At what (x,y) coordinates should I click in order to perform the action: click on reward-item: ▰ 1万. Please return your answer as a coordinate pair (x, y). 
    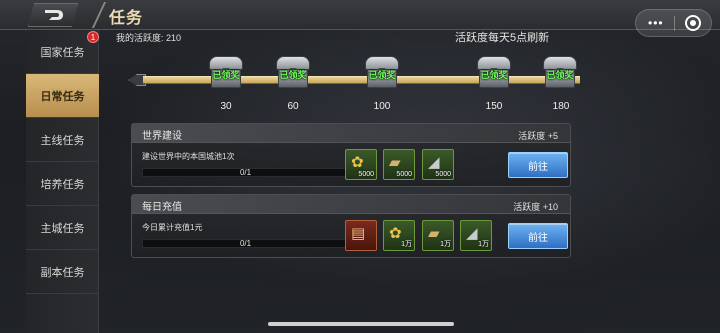
    Looking at the image, I should click on (438, 235).